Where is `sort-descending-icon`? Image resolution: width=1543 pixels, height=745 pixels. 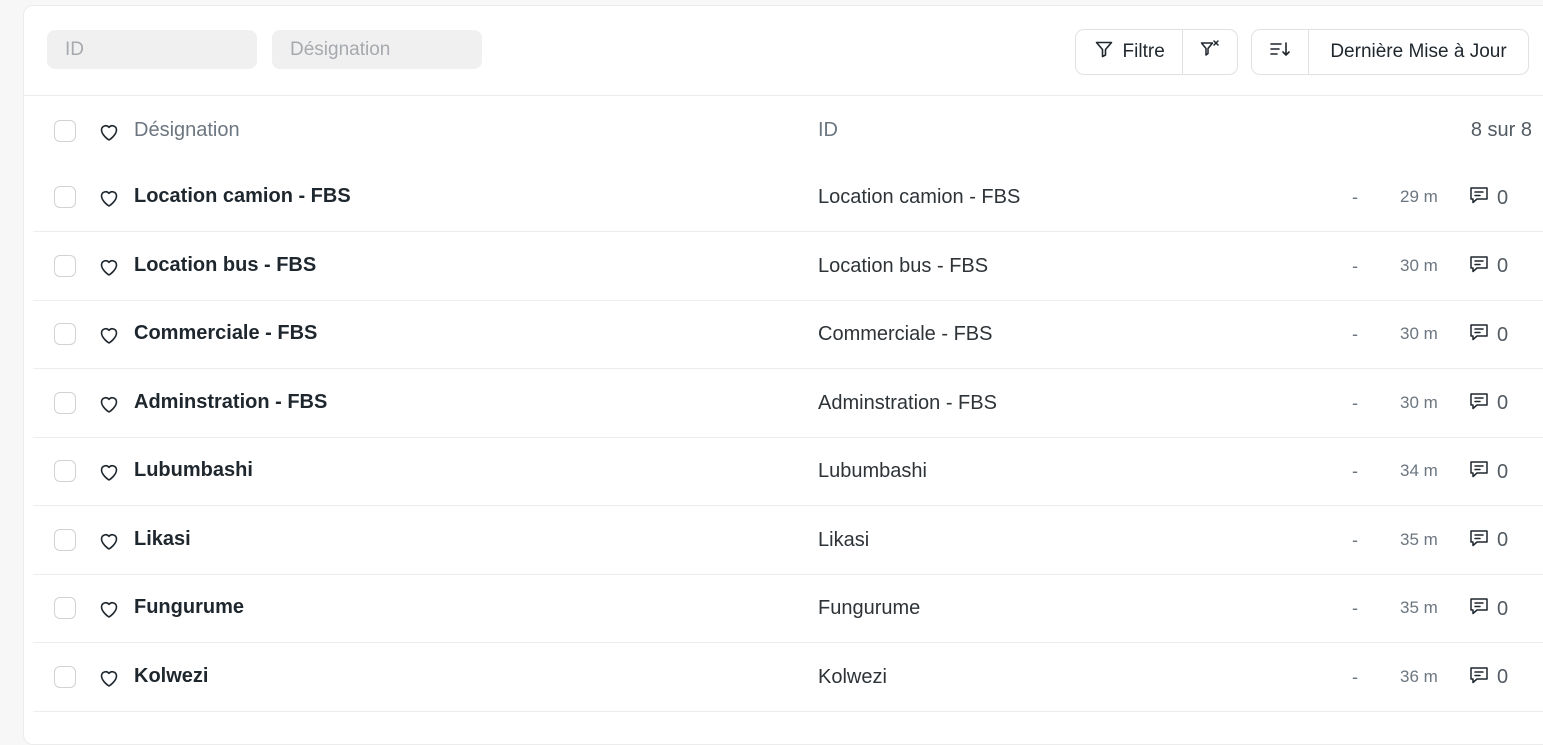 sort-descending-icon is located at coordinates (1280, 52).